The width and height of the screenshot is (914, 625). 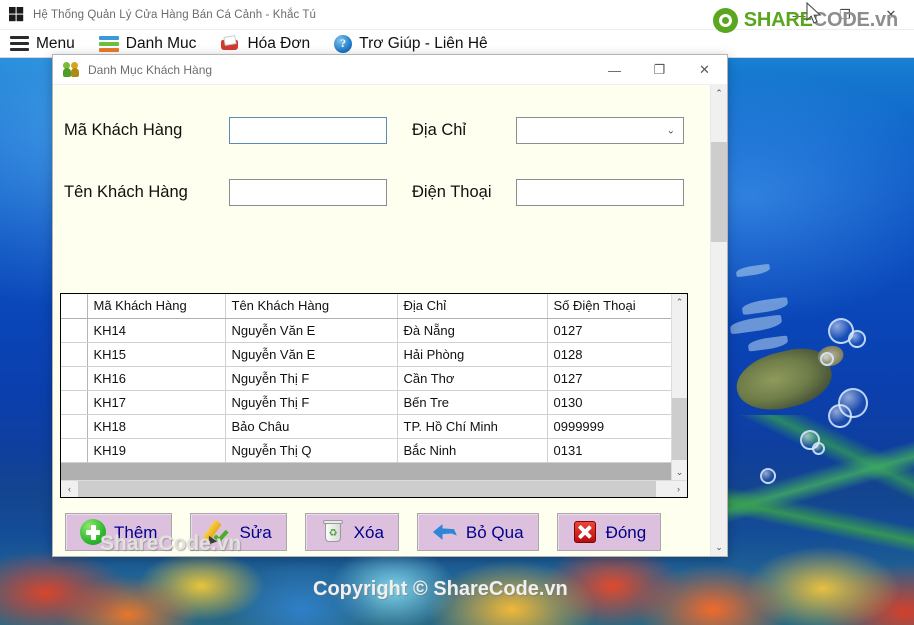 What do you see at coordinates (704, 70) in the screenshot?
I see `dialog-close-button: ✕` at bounding box center [704, 70].